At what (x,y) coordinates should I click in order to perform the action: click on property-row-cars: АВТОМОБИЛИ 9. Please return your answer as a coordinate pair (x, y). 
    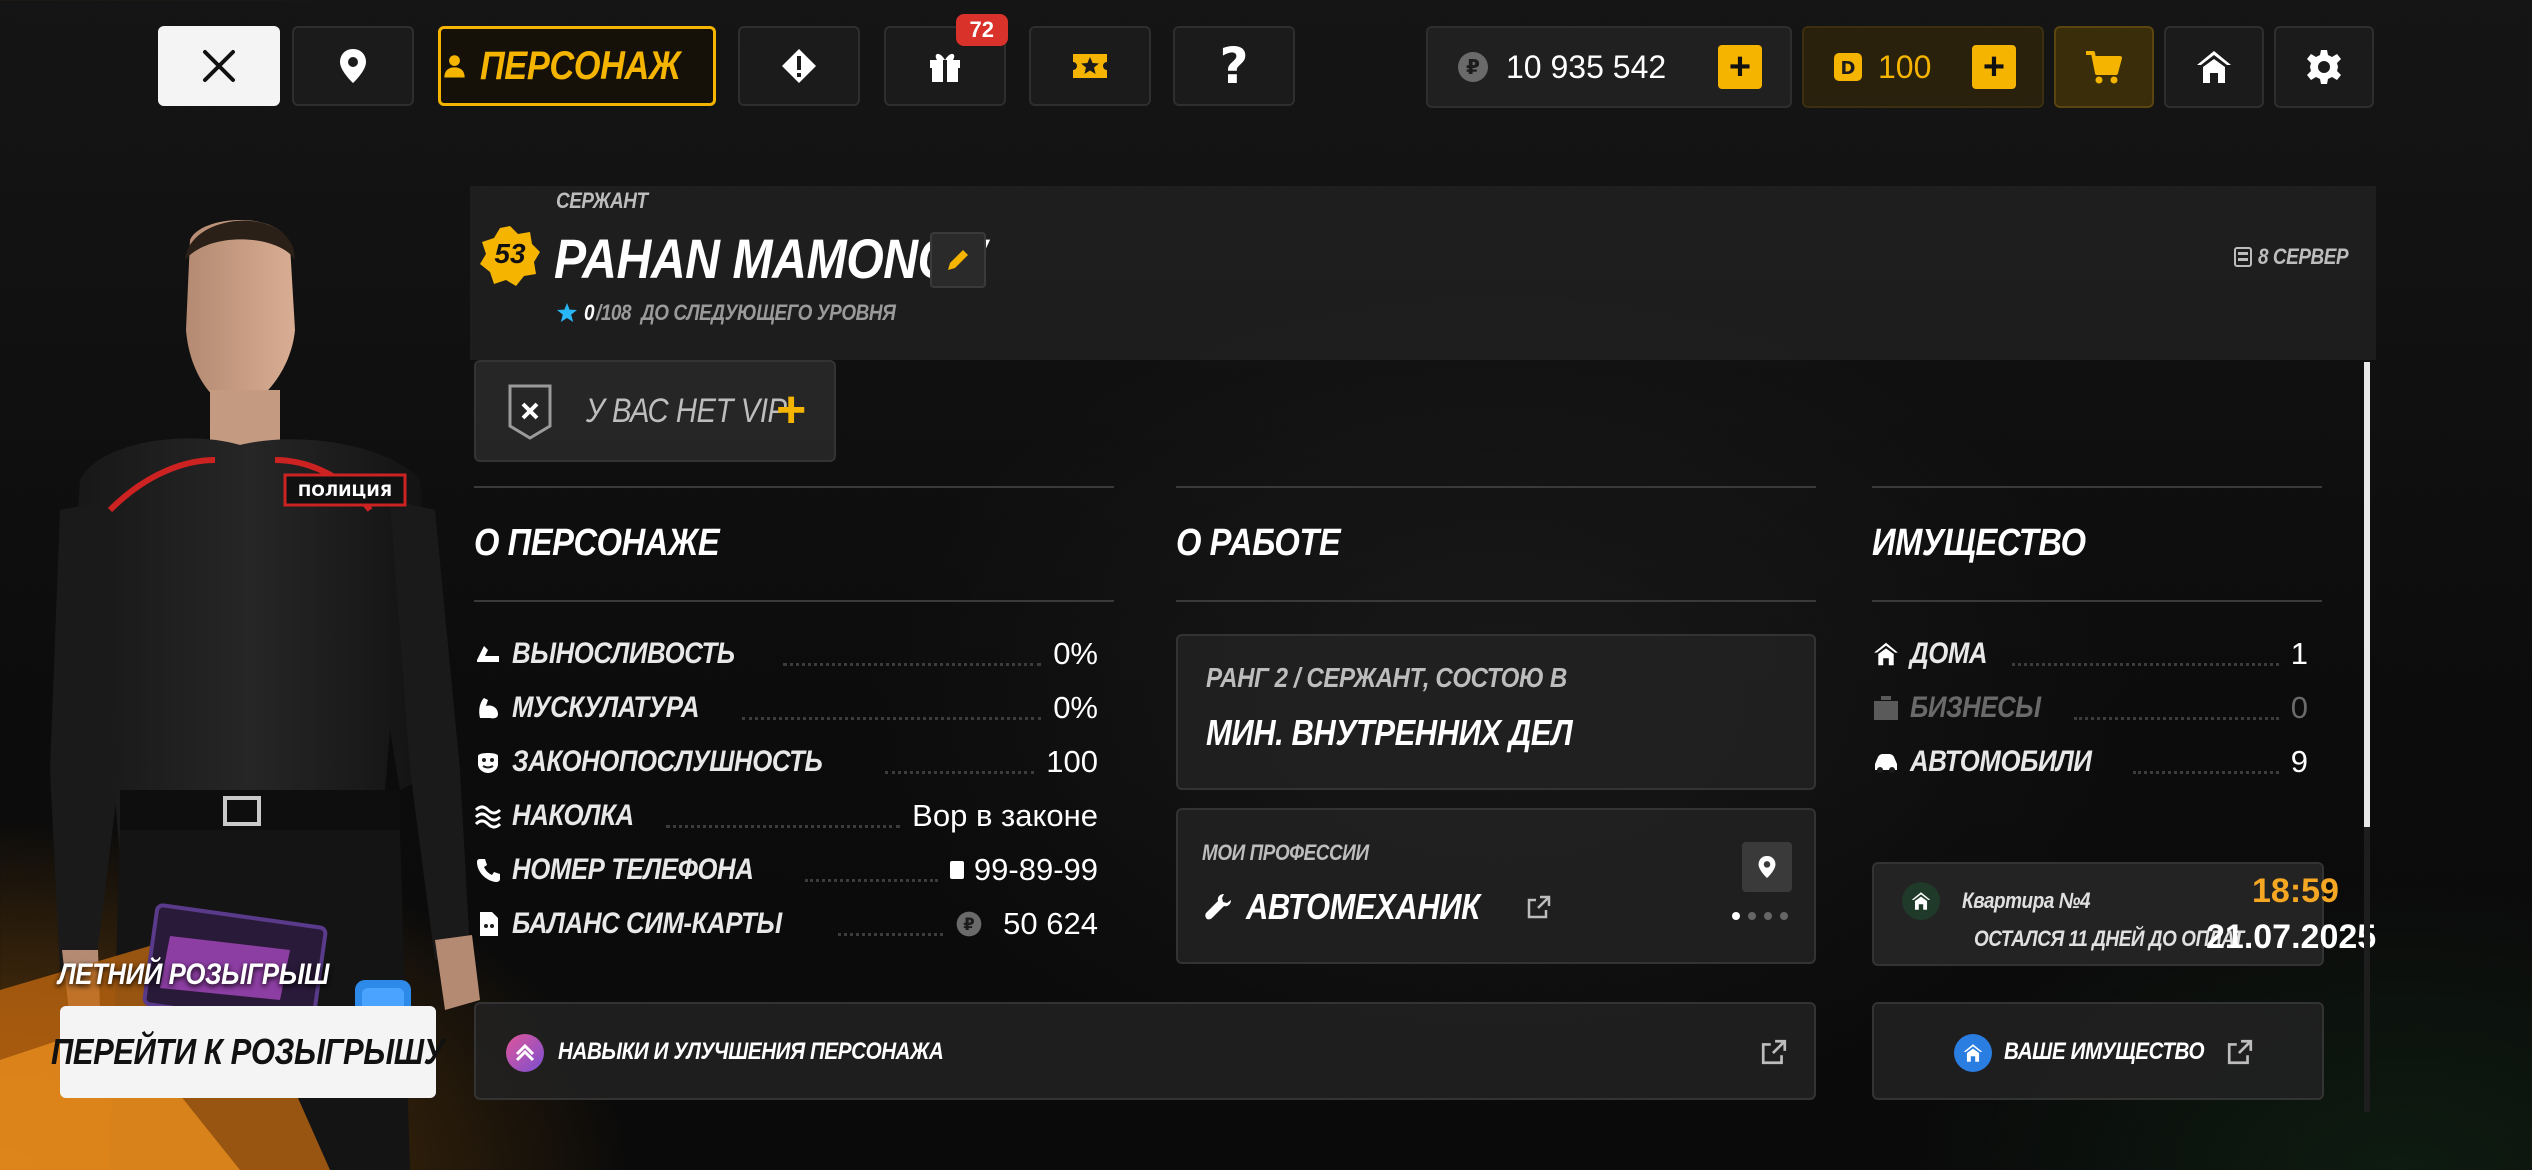
    Looking at the image, I should click on (2090, 762).